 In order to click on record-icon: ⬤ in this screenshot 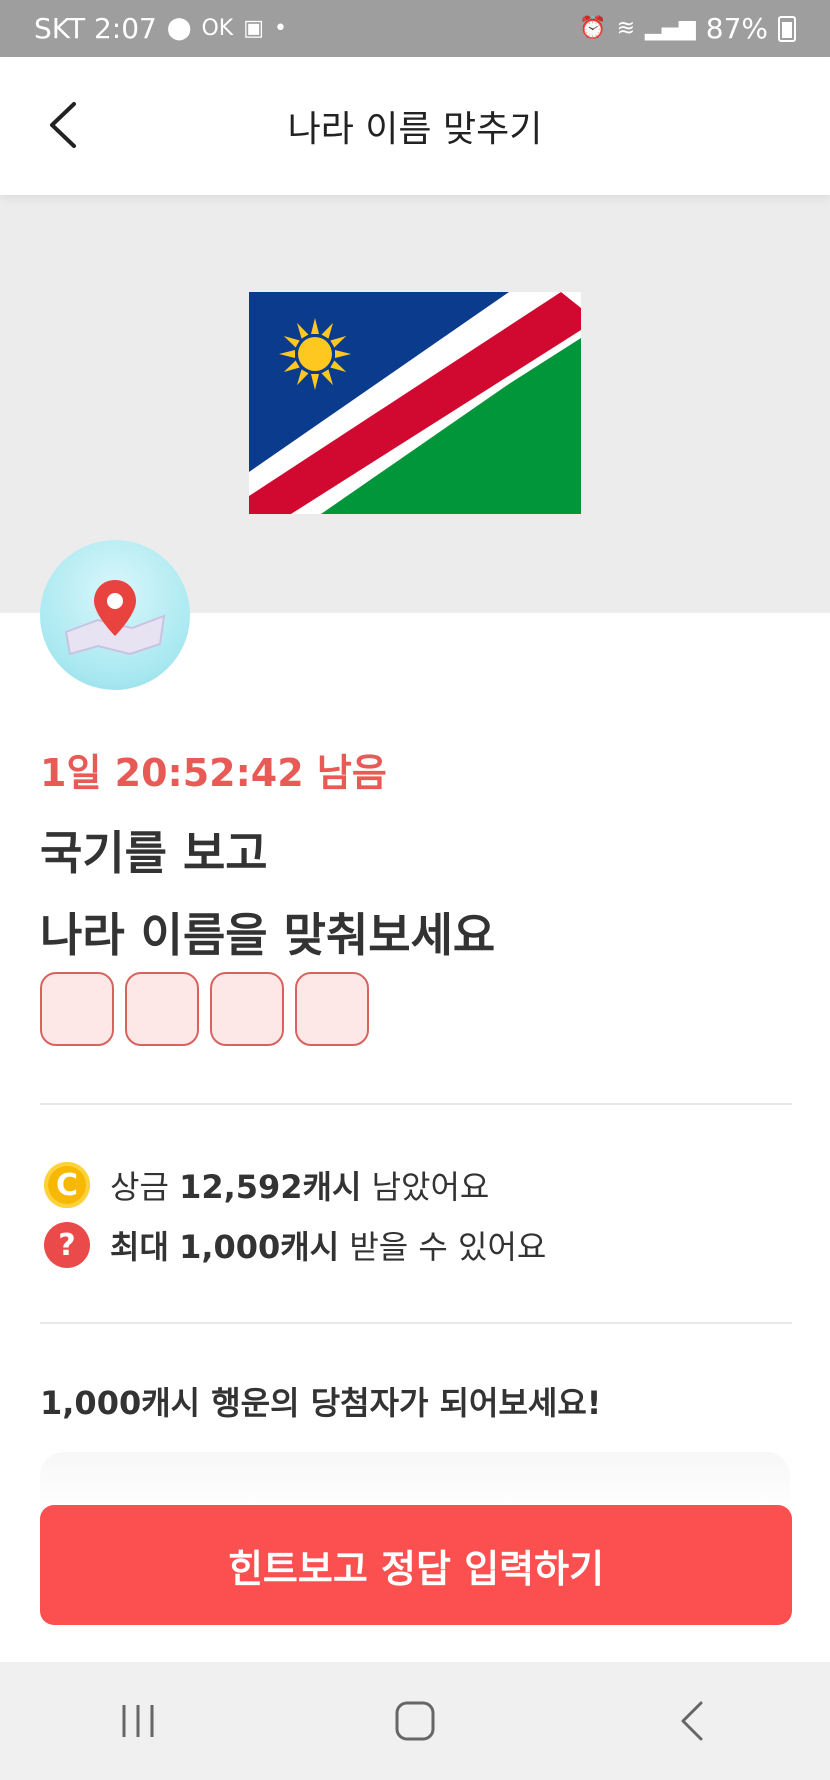, I will do `click(179, 28)`.